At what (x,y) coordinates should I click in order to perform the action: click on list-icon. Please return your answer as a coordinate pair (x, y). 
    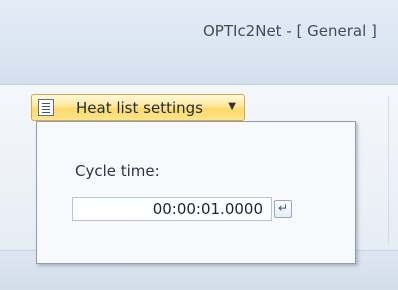
    Looking at the image, I should click on (46, 107).